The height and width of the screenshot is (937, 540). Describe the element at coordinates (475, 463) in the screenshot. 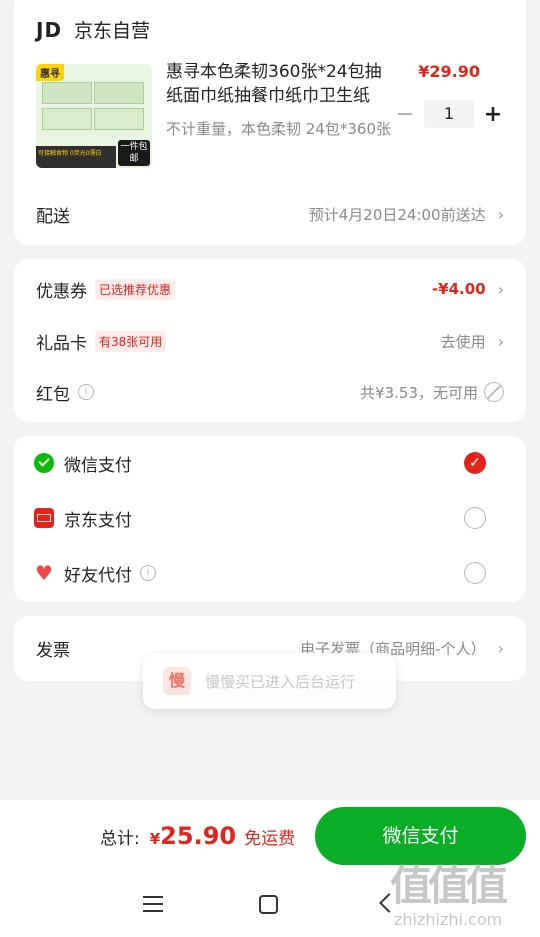

I see `radio-selected-icon: ✓` at that location.